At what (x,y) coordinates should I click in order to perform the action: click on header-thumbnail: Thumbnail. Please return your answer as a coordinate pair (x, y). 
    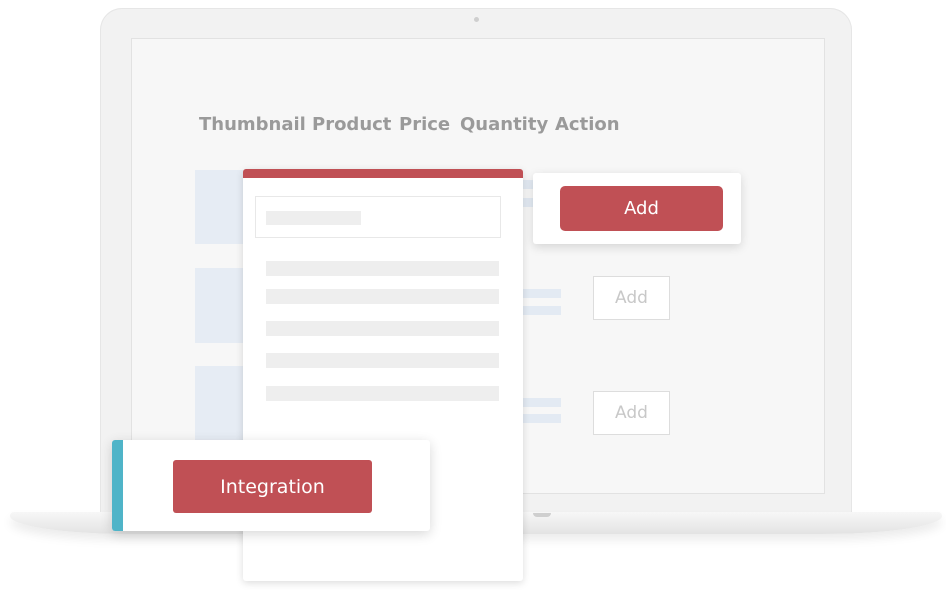
    Looking at the image, I should click on (252, 124).